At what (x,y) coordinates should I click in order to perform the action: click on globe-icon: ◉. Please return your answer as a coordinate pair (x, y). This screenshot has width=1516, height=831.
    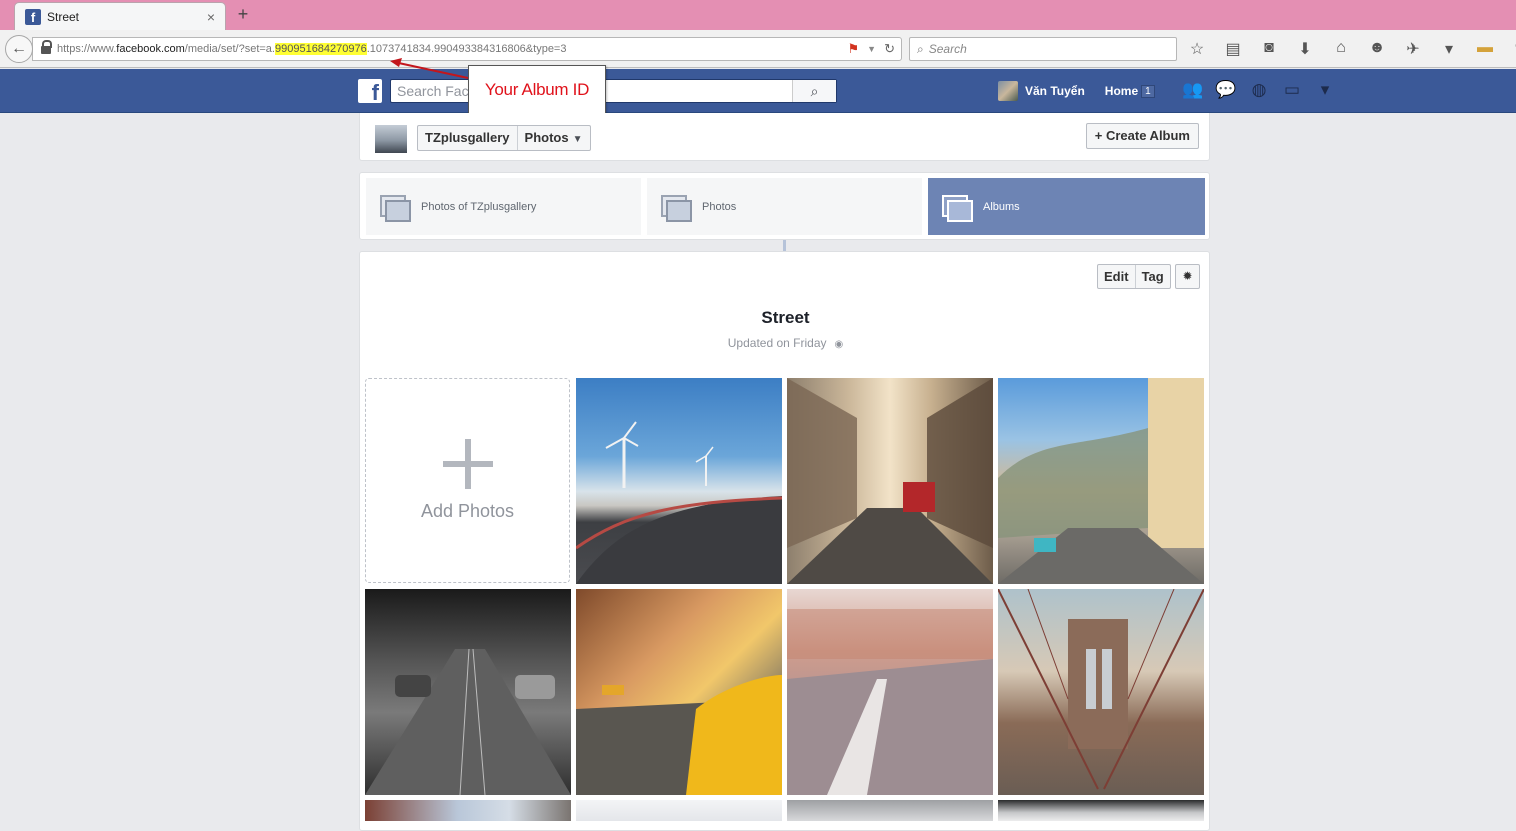
    Looking at the image, I should click on (839, 344).